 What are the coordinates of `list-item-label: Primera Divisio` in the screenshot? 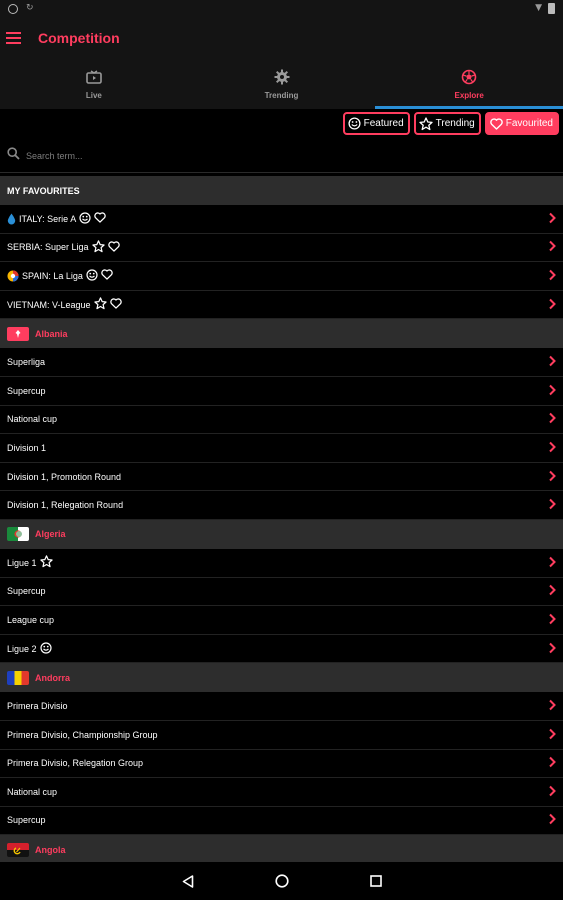 It's located at (37, 706).